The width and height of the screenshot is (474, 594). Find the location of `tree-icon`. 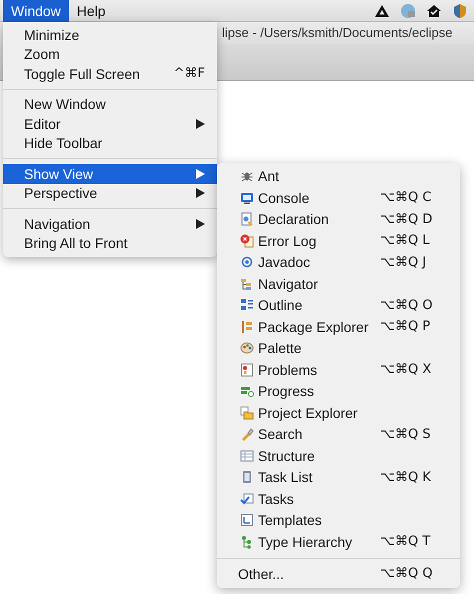

tree-icon is located at coordinates (247, 283).